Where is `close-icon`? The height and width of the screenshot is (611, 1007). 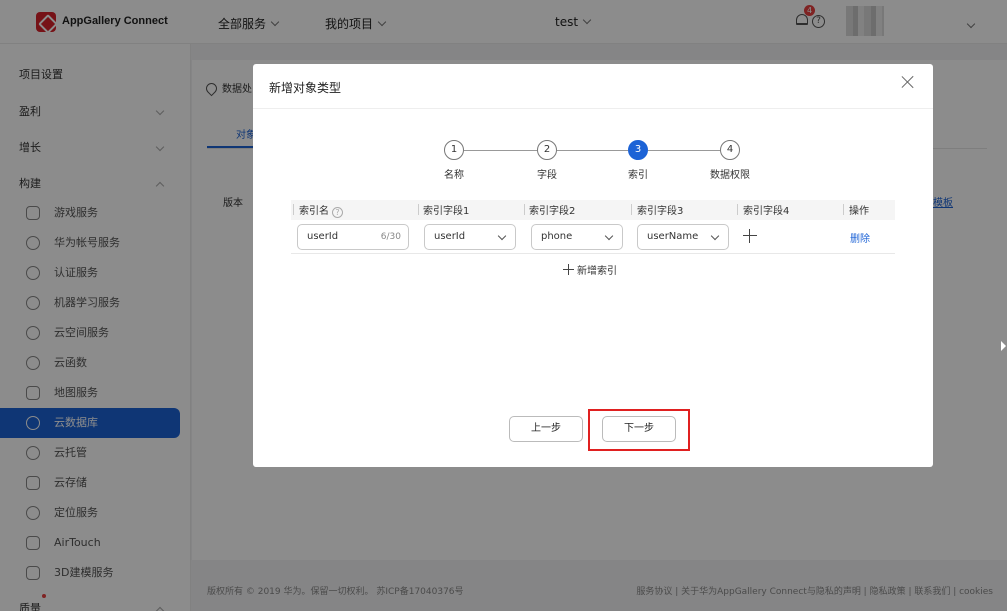
close-icon is located at coordinates (908, 82).